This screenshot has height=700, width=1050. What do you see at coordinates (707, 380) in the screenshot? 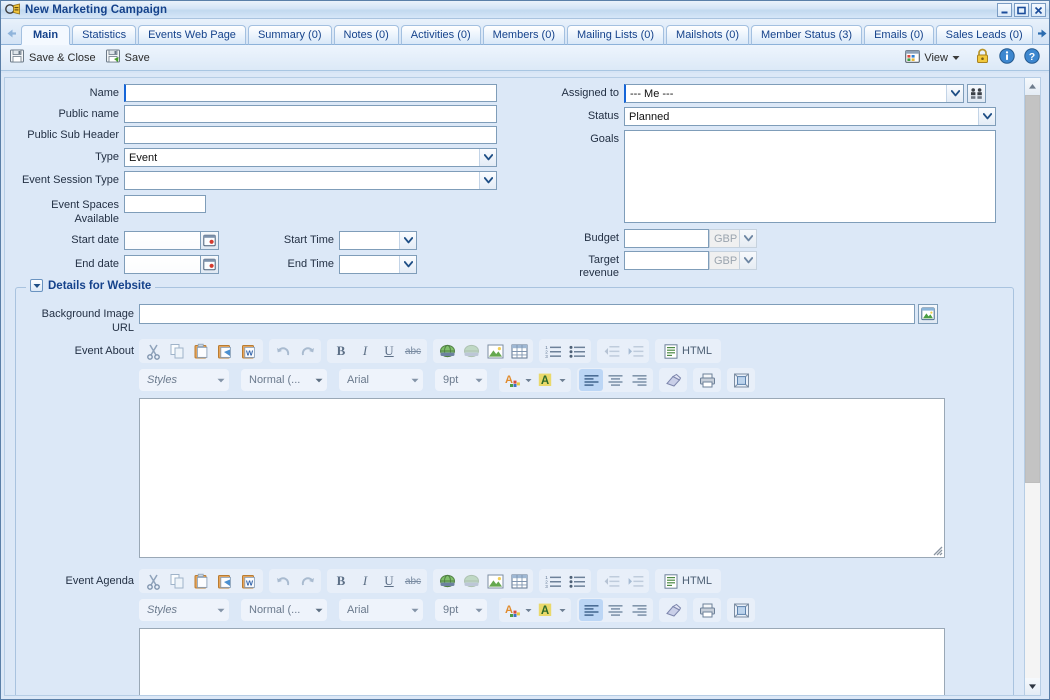
I see `print-icon` at bounding box center [707, 380].